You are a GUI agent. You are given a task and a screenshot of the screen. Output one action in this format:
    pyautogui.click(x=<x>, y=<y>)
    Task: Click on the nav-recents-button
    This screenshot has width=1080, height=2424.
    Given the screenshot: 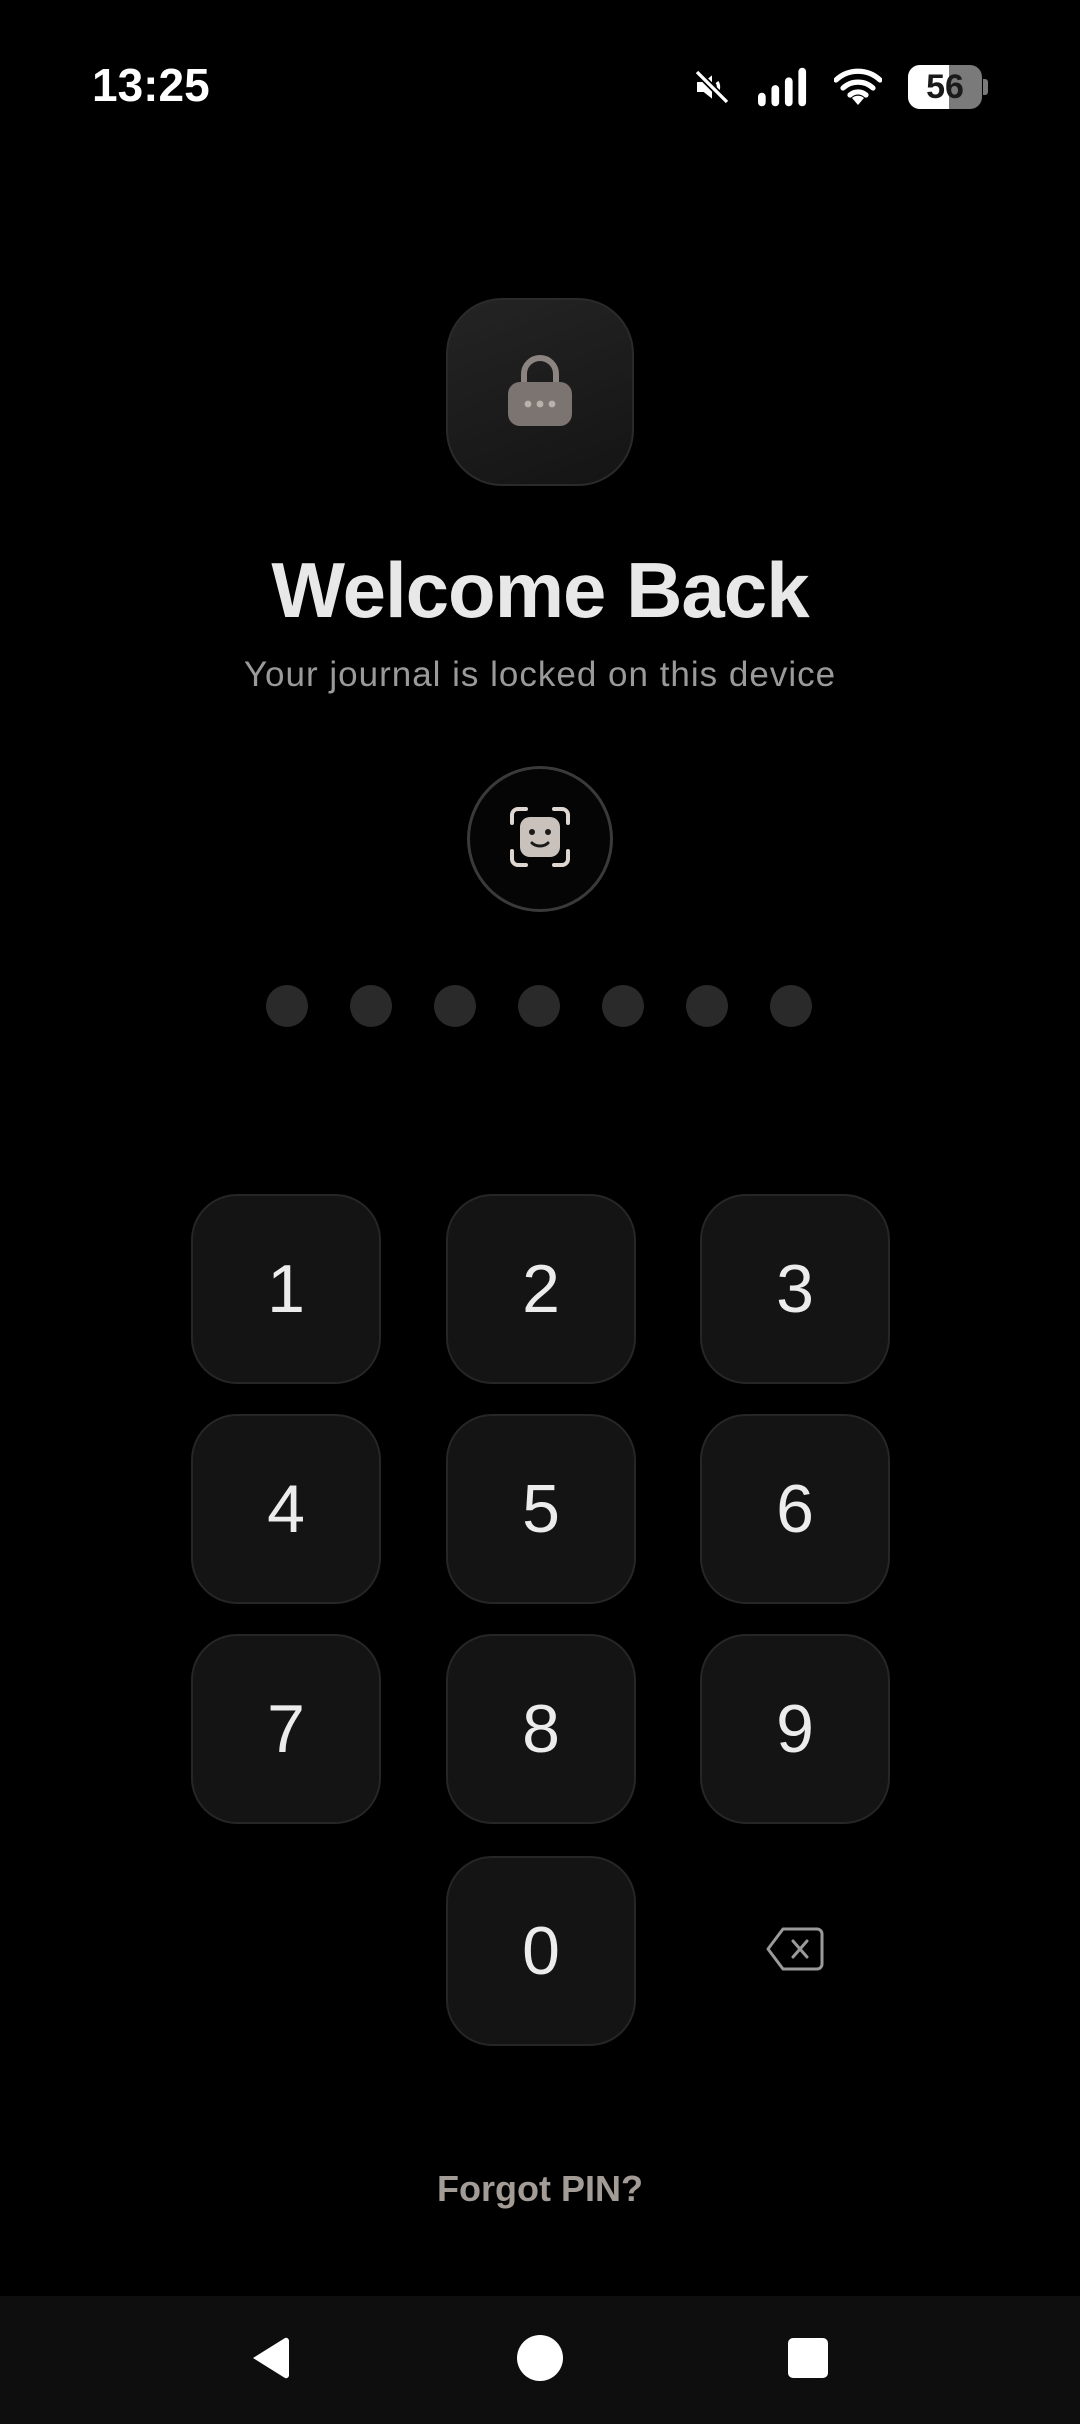 What is the action you would take?
    pyautogui.click(x=808, y=2360)
    